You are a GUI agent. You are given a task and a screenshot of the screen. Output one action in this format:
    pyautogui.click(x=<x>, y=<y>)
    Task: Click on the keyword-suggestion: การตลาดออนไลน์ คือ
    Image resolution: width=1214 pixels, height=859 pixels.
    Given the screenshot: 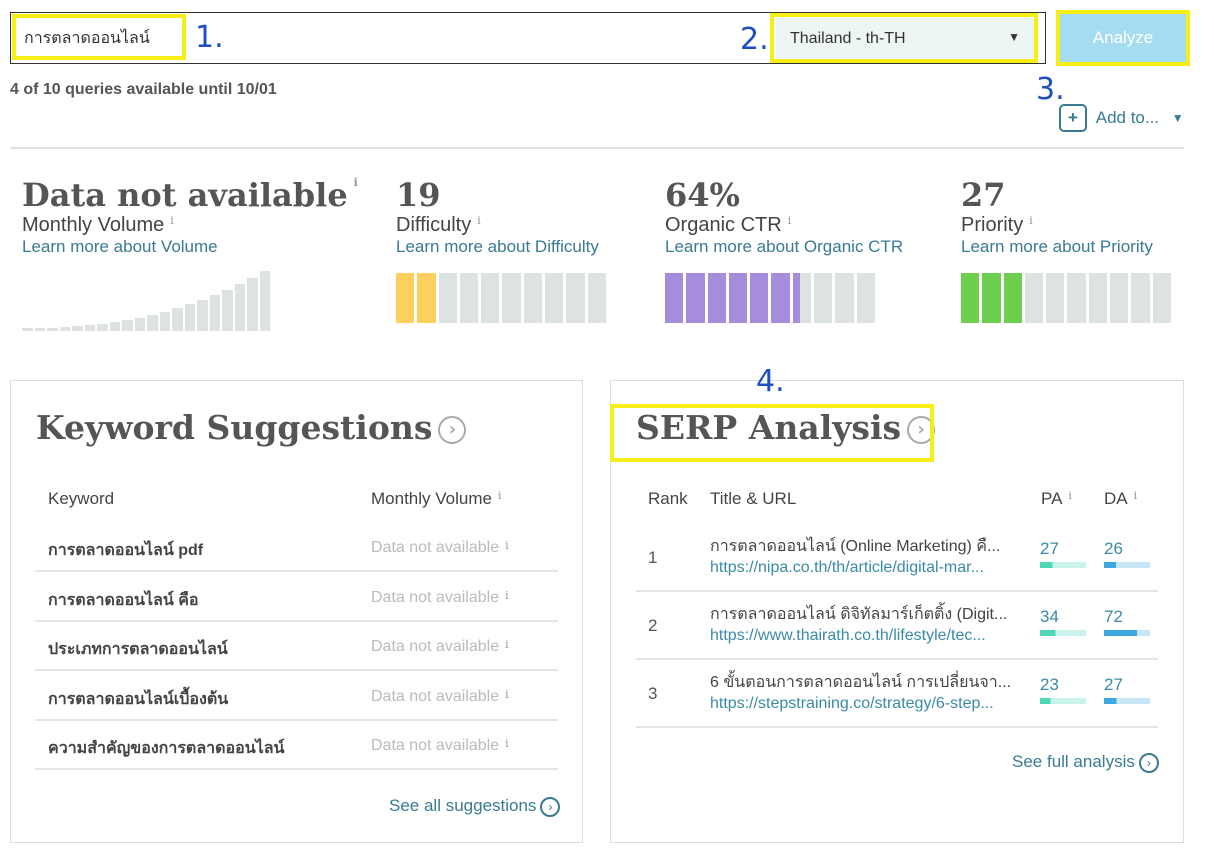 What is the action you would take?
    pyautogui.click(x=123, y=600)
    